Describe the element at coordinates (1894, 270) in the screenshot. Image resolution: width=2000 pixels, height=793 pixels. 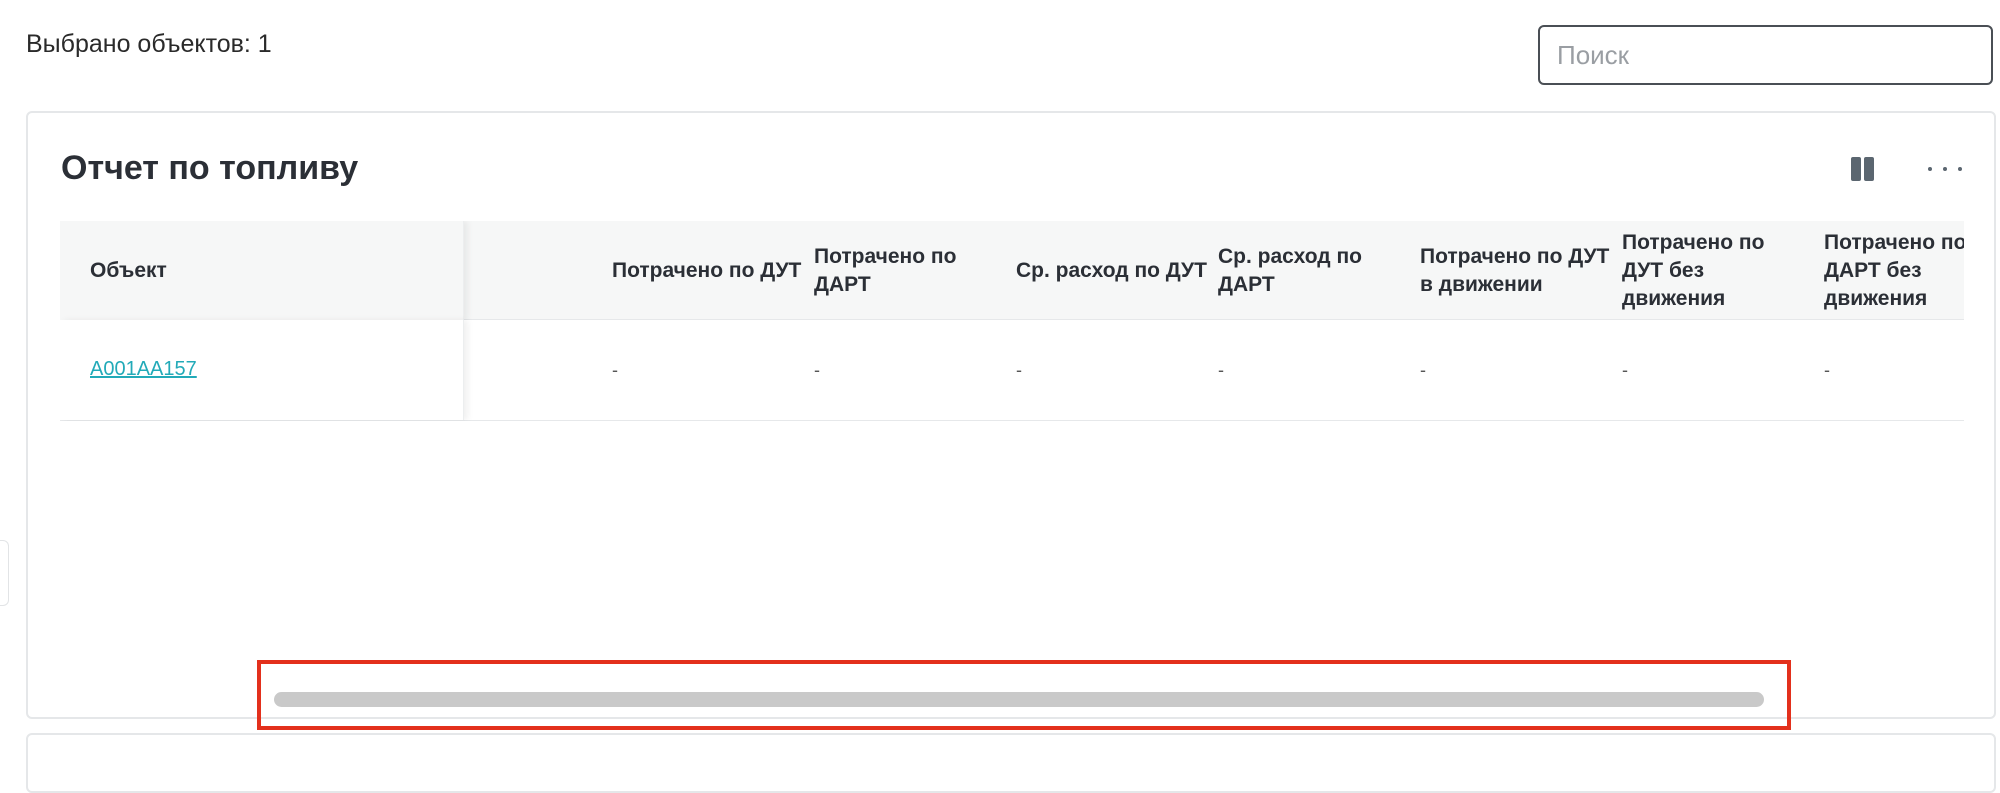
I see `column-header: Потрачено по ДАРТ без движения` at that location.